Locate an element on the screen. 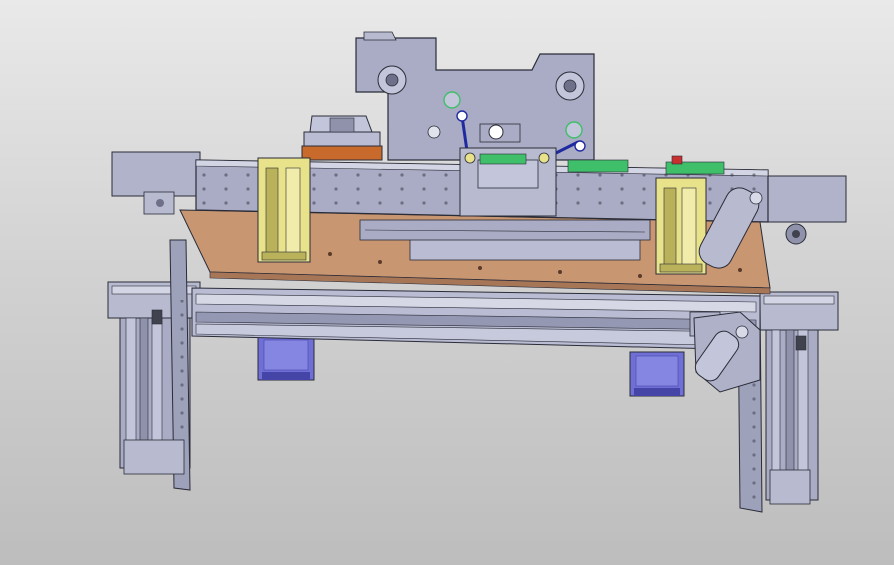  left-vertical-column is located at coordinates (154, 365).